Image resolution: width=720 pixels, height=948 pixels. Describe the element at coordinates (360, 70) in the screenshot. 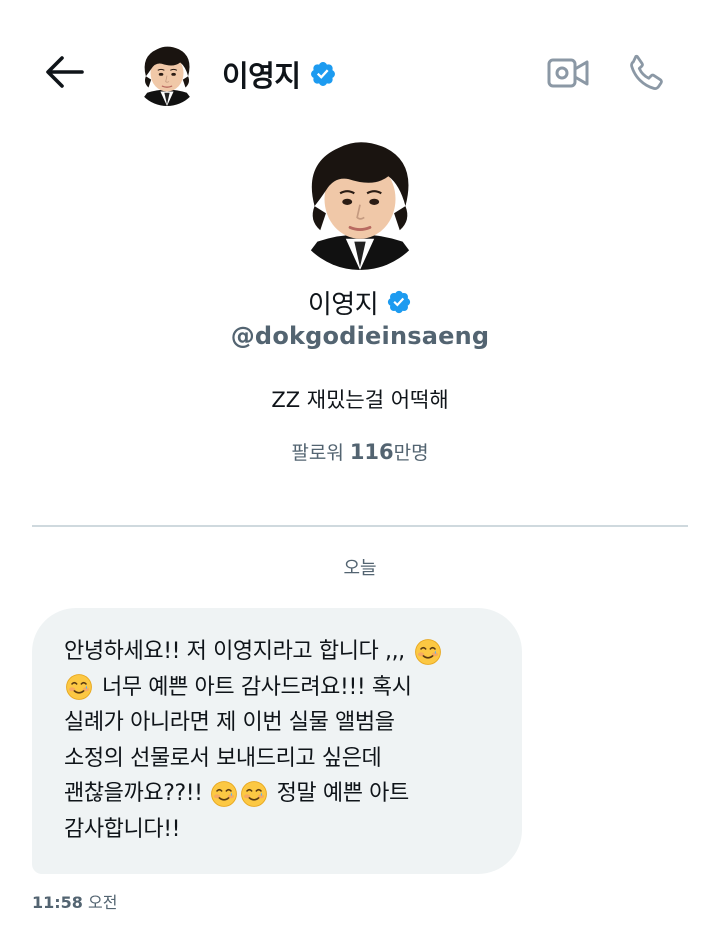

I see `top-bar: 이영지` at that location.